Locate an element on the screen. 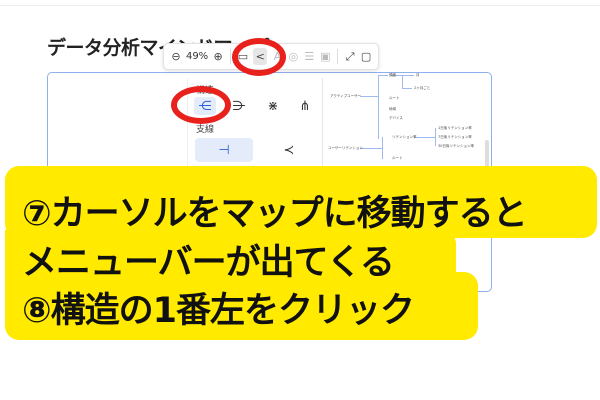  branch-curve-icon: ≺ is located at coordinates (289, 150).